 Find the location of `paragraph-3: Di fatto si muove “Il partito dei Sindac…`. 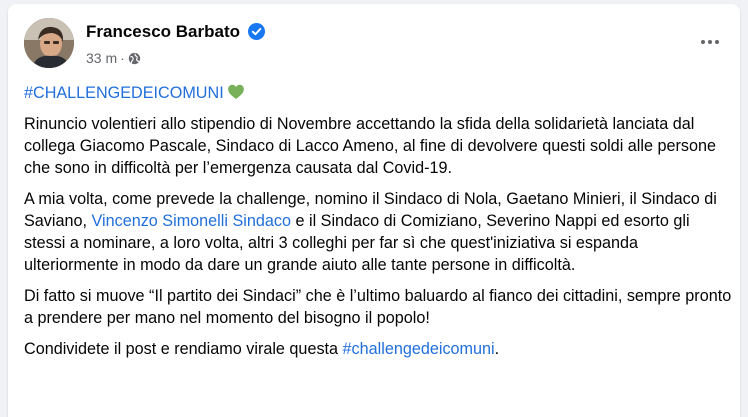

paragraph-3: Di fatto si muove “Il partito dei Sindac… is located at coordinates (378, 307).